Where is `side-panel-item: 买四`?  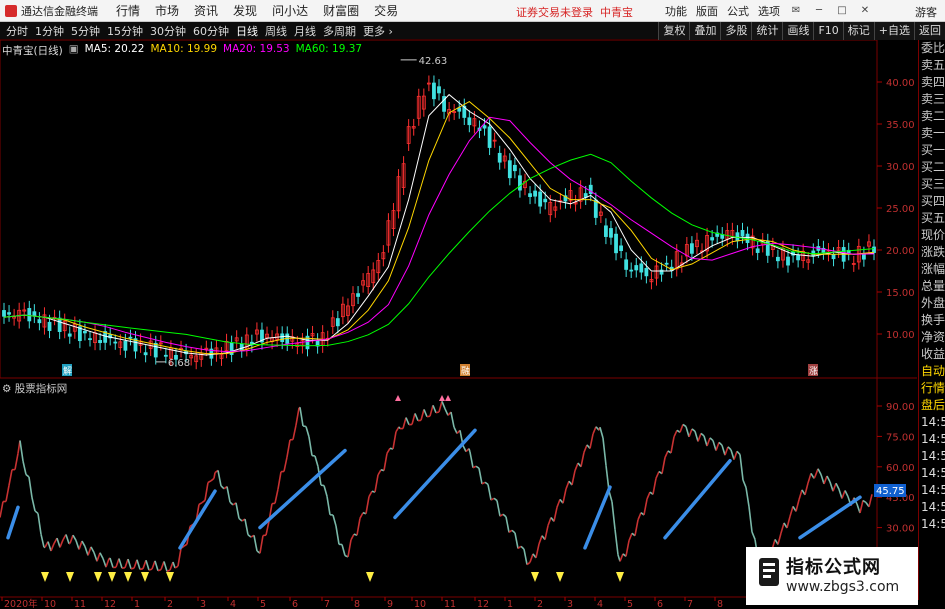 side-panel-item: 买四 is located at coordinates (932, 201).